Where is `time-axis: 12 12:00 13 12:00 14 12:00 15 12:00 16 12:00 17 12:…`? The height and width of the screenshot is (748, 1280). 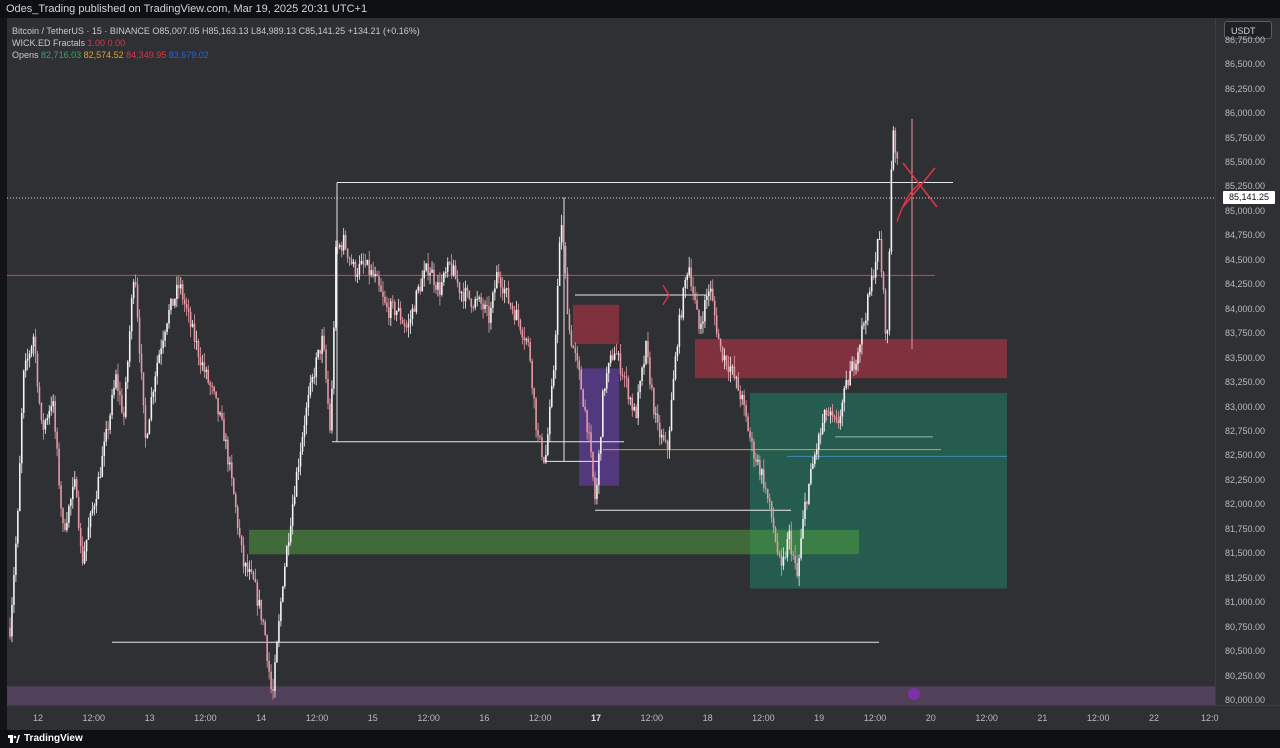
time-axis: 12 12:00 13 12:00 14 12:00 15 12:00 16 12:00 17 12:… is located at coordinates (643, 718).